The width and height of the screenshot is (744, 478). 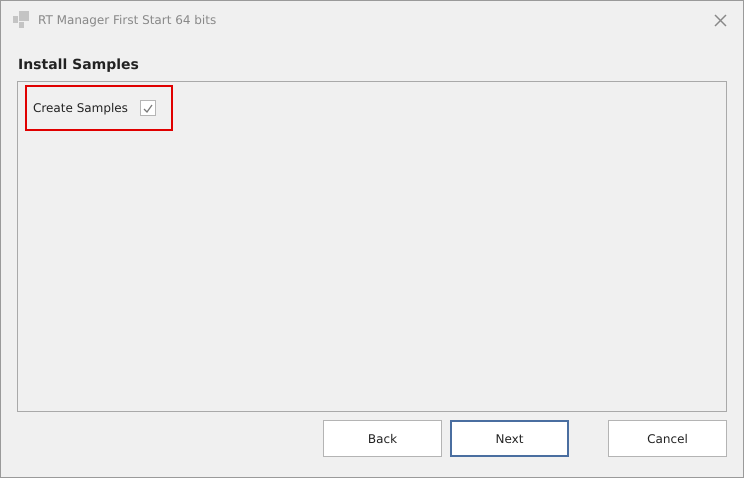 What do you see at coordinates (509, 438) in the screenshot?
I see `dialog-button: Next` at bounding box center [509, 438].